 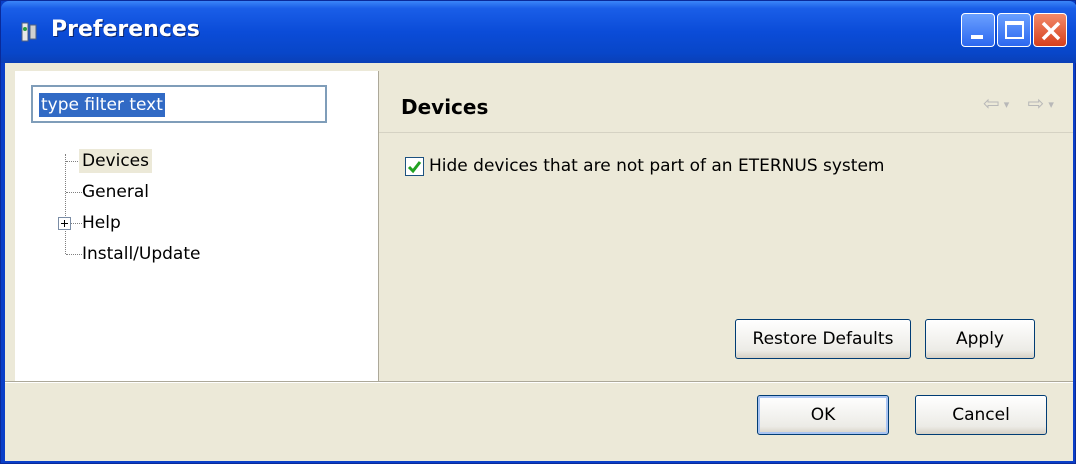 What do you see at coordinates (539, 382) in the screenshot?
I see `divider` at bounding box center [539, 382].